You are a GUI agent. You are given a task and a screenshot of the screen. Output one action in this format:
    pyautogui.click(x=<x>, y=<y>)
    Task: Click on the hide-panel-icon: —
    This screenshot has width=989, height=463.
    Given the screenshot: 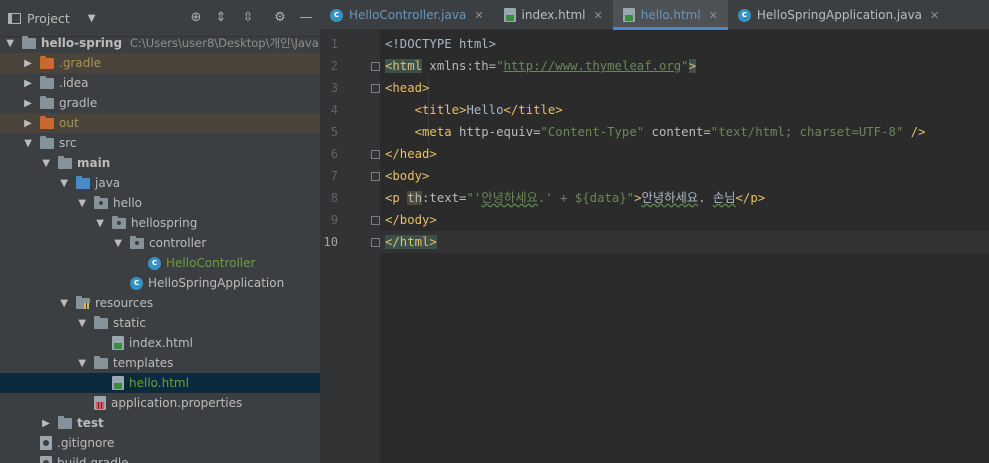 What is the action you would take?
    pyautogui.click(x=306, y=18)
    